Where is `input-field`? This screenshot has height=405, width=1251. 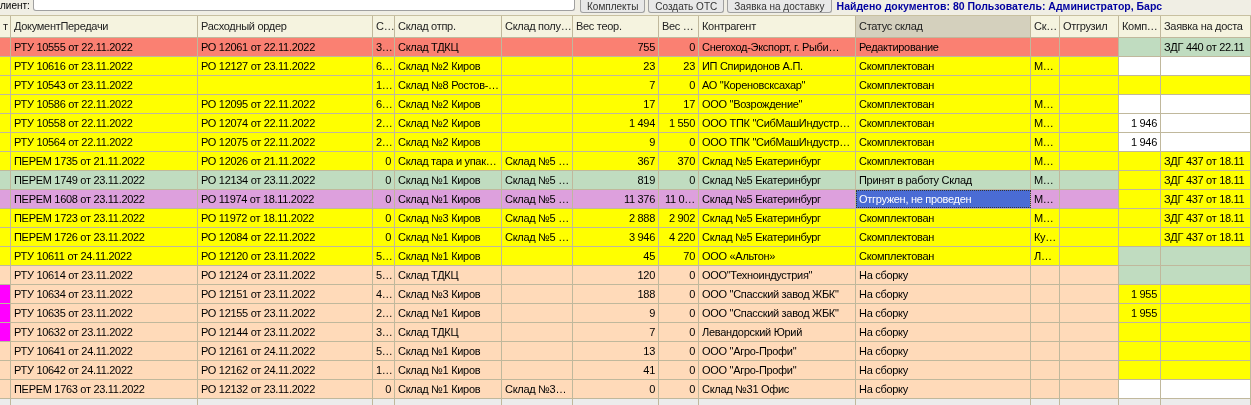
input-field is located at coordinates (304, 5).